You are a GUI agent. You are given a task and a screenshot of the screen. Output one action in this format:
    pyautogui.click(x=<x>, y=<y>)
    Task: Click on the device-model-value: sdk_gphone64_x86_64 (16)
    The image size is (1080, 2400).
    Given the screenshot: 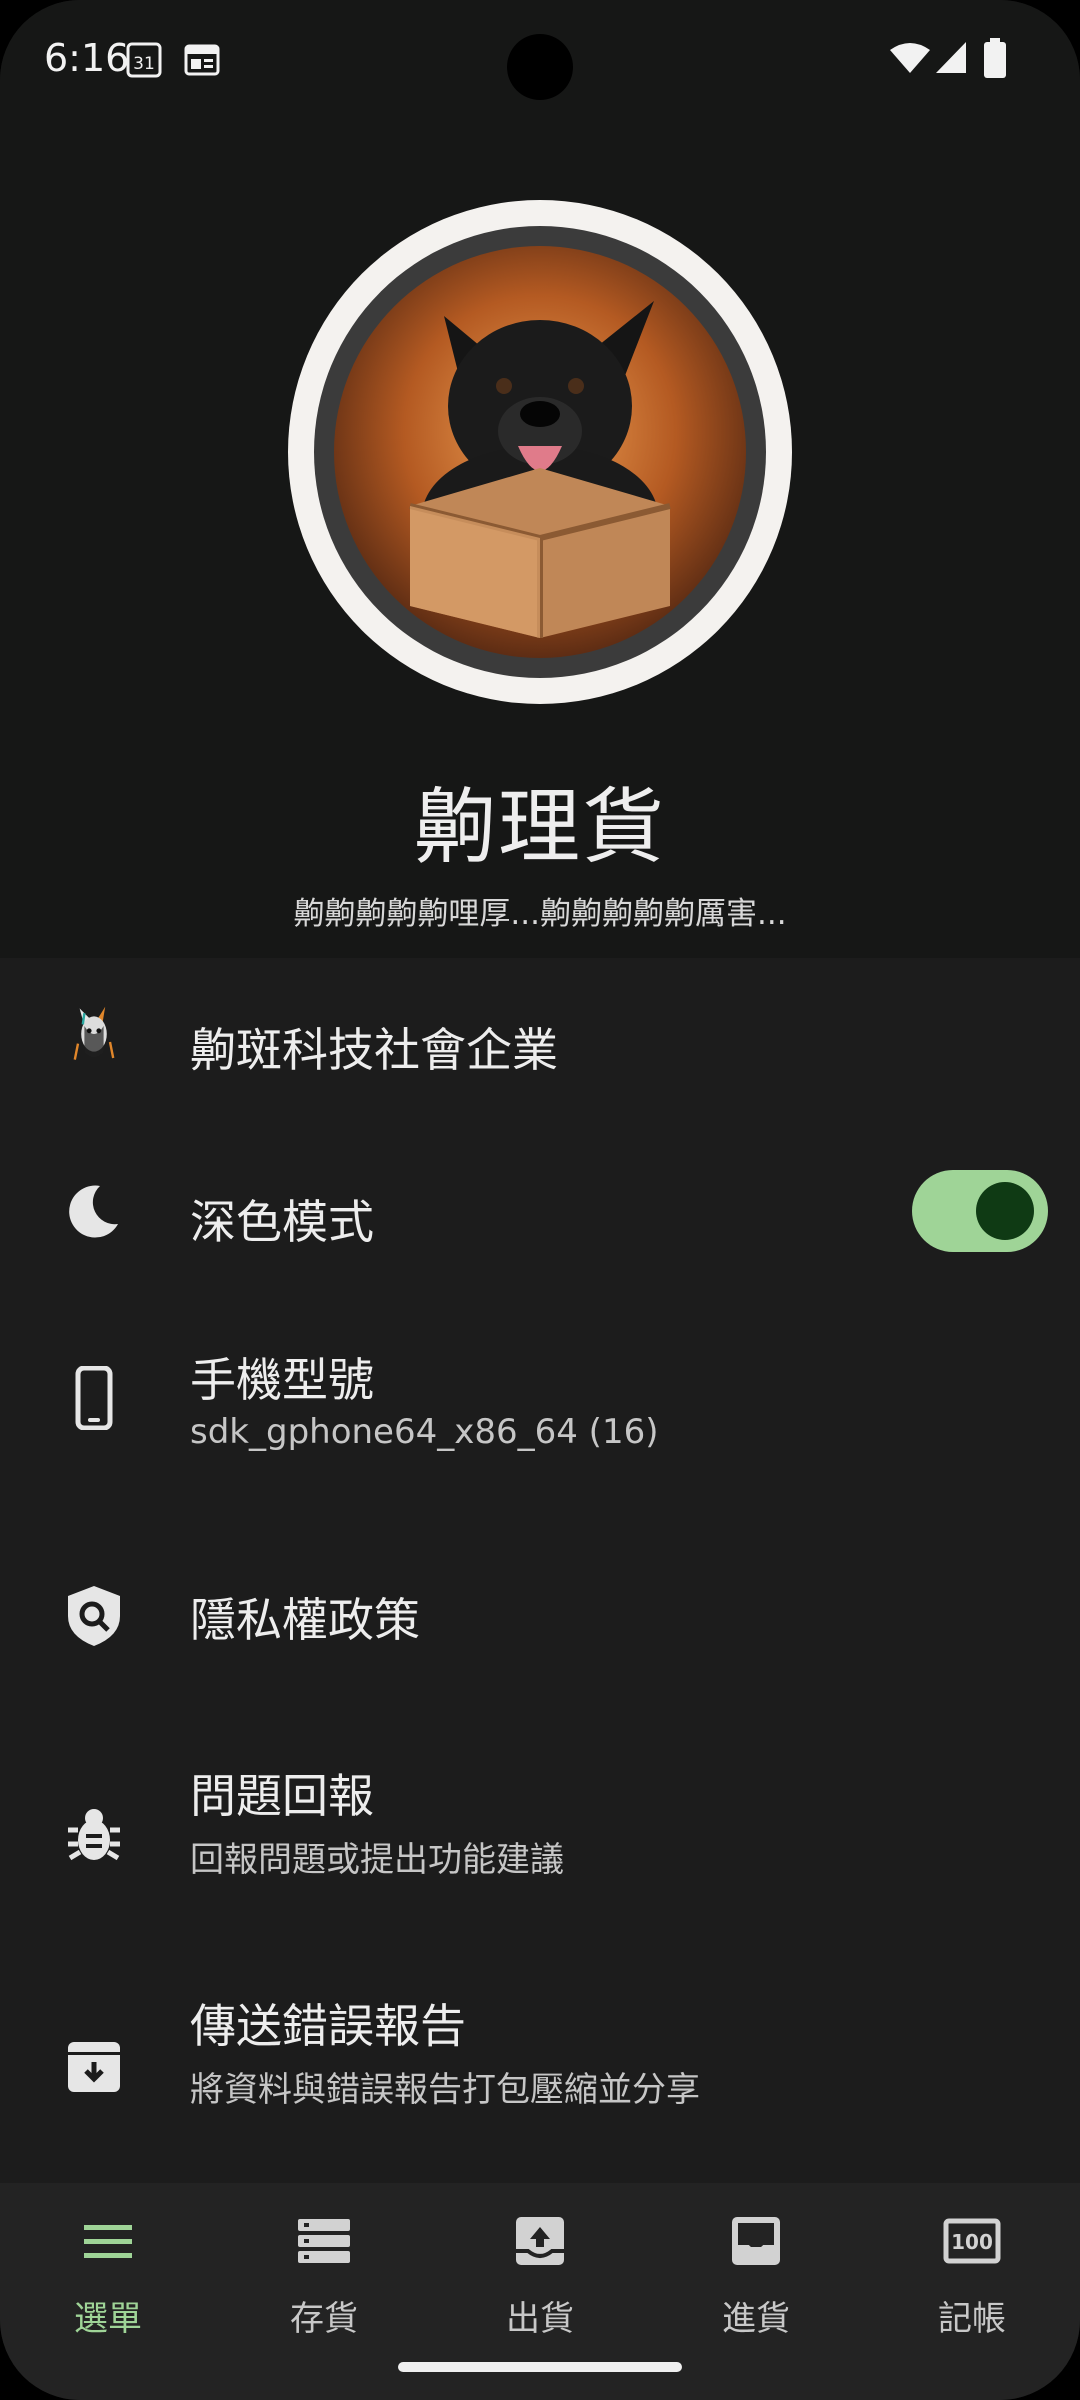 What is the action you would take?
    pyautogui.click(x=424, y=1432)
    